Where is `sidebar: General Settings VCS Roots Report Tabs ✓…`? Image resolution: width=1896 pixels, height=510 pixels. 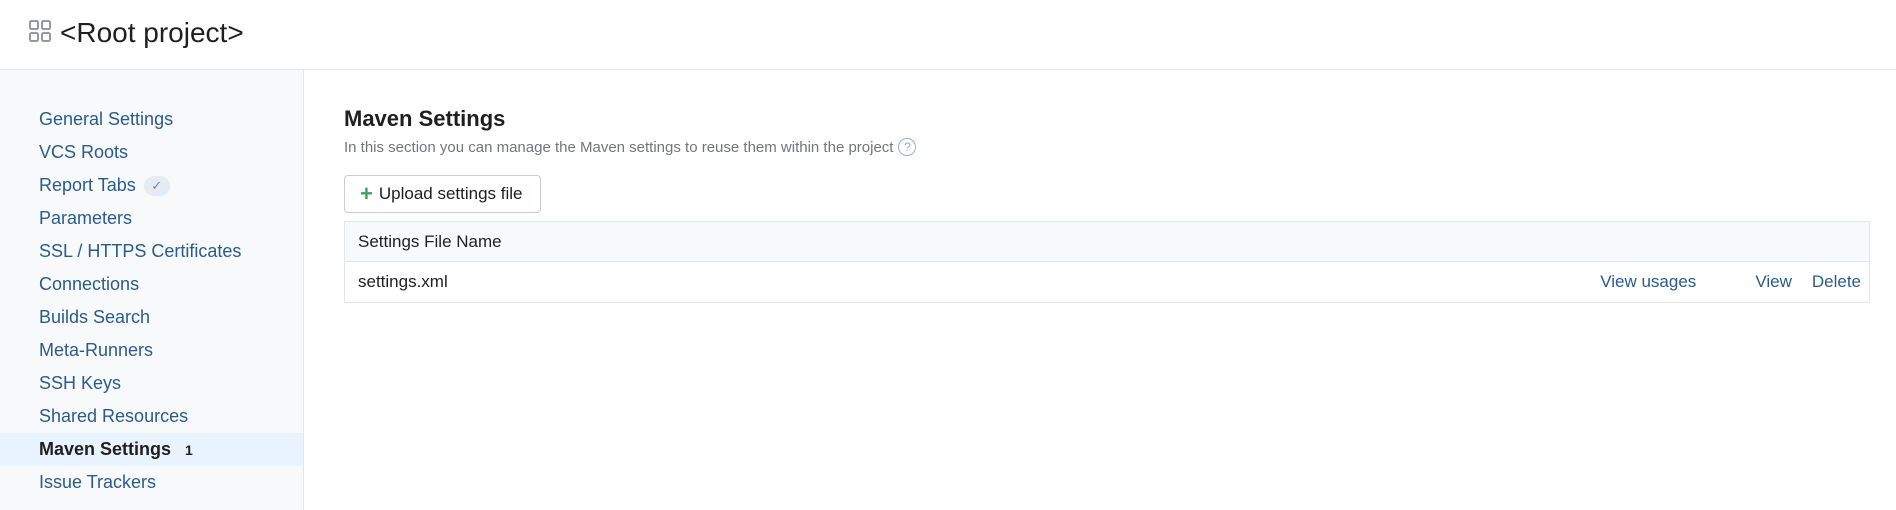 sidebar: General Settings VCS Roots Report Tabs ✓… is located at coordinates (152, 290).